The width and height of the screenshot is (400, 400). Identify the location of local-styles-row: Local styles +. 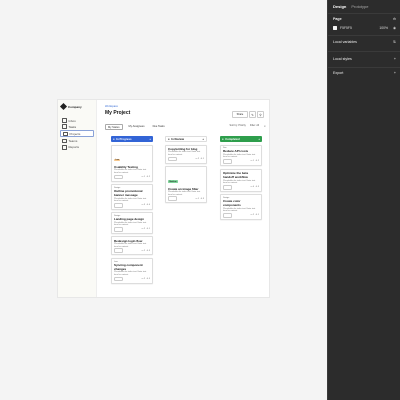
(364, 59).